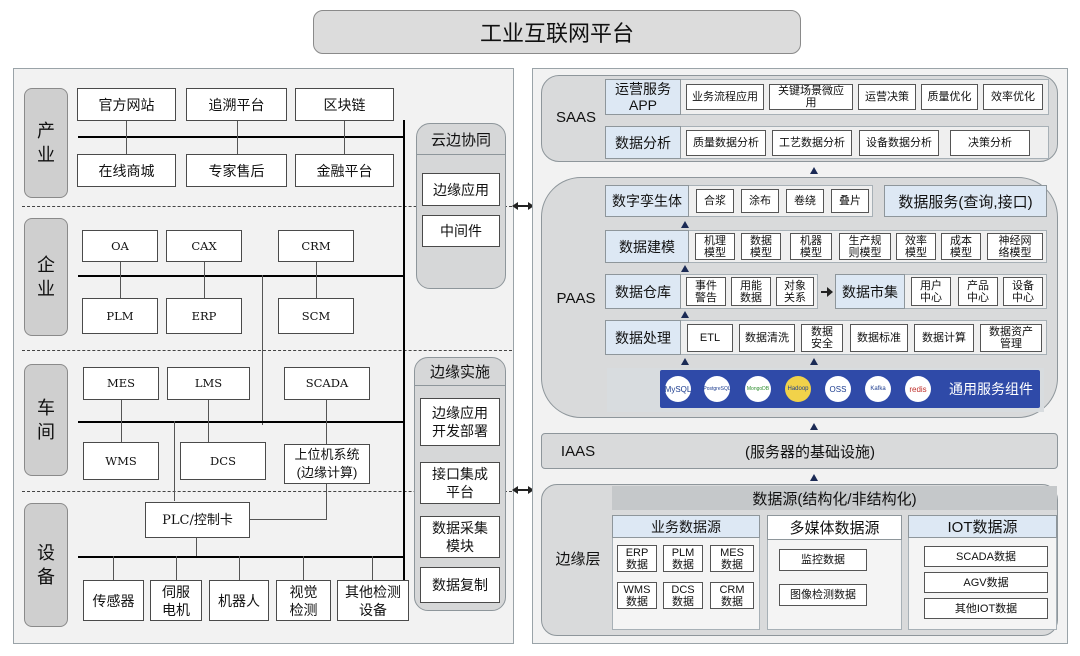 Image resolution: width=1080 pixels, height=656 pixels. Describe the element at coordinates (916, 246) in the screenshot. I see `paas-model-efficiency: 效率 模型` at that location.